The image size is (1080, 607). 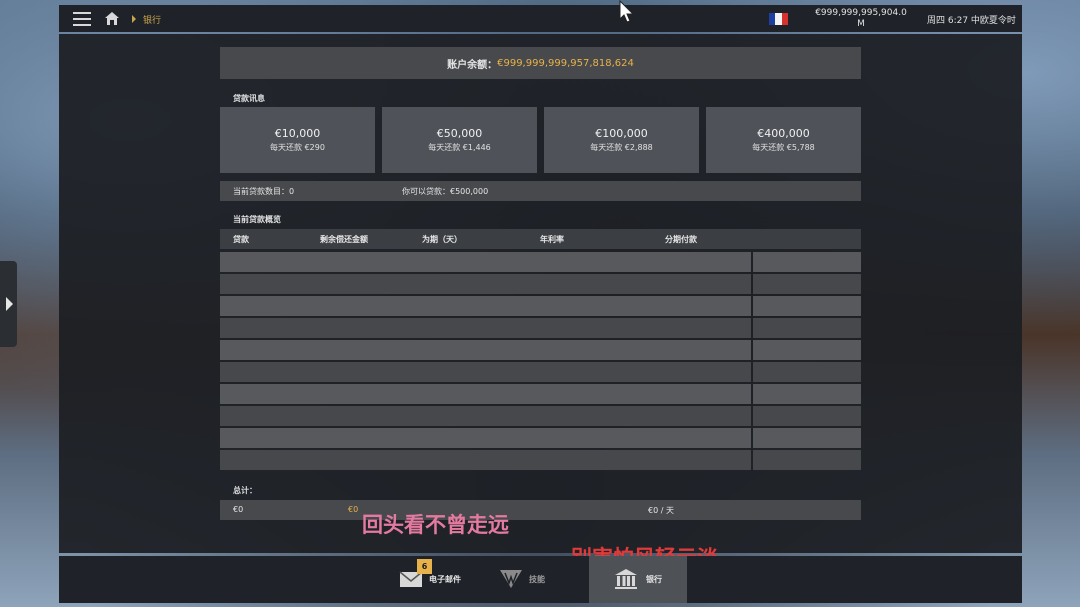 What do you see at coordinates (424, 566) in the screenshot?
I see `email-unread-badge: 6` at bounding box center [424, 566].